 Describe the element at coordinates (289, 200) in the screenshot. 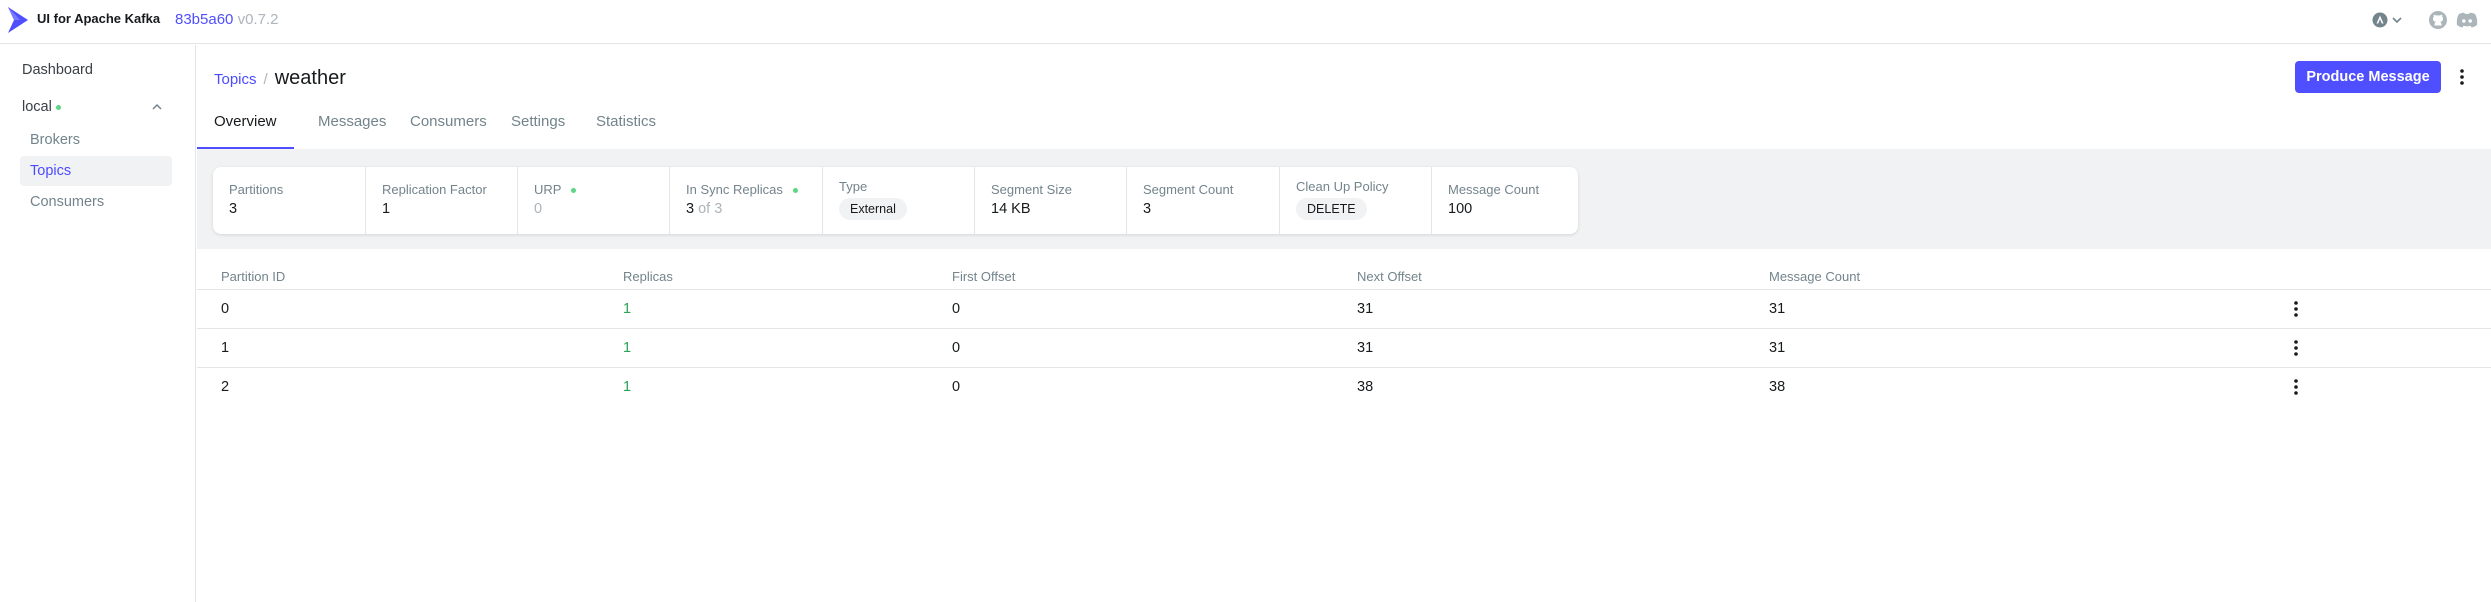

I see `stat-partitions: Partitions 3` at that location.